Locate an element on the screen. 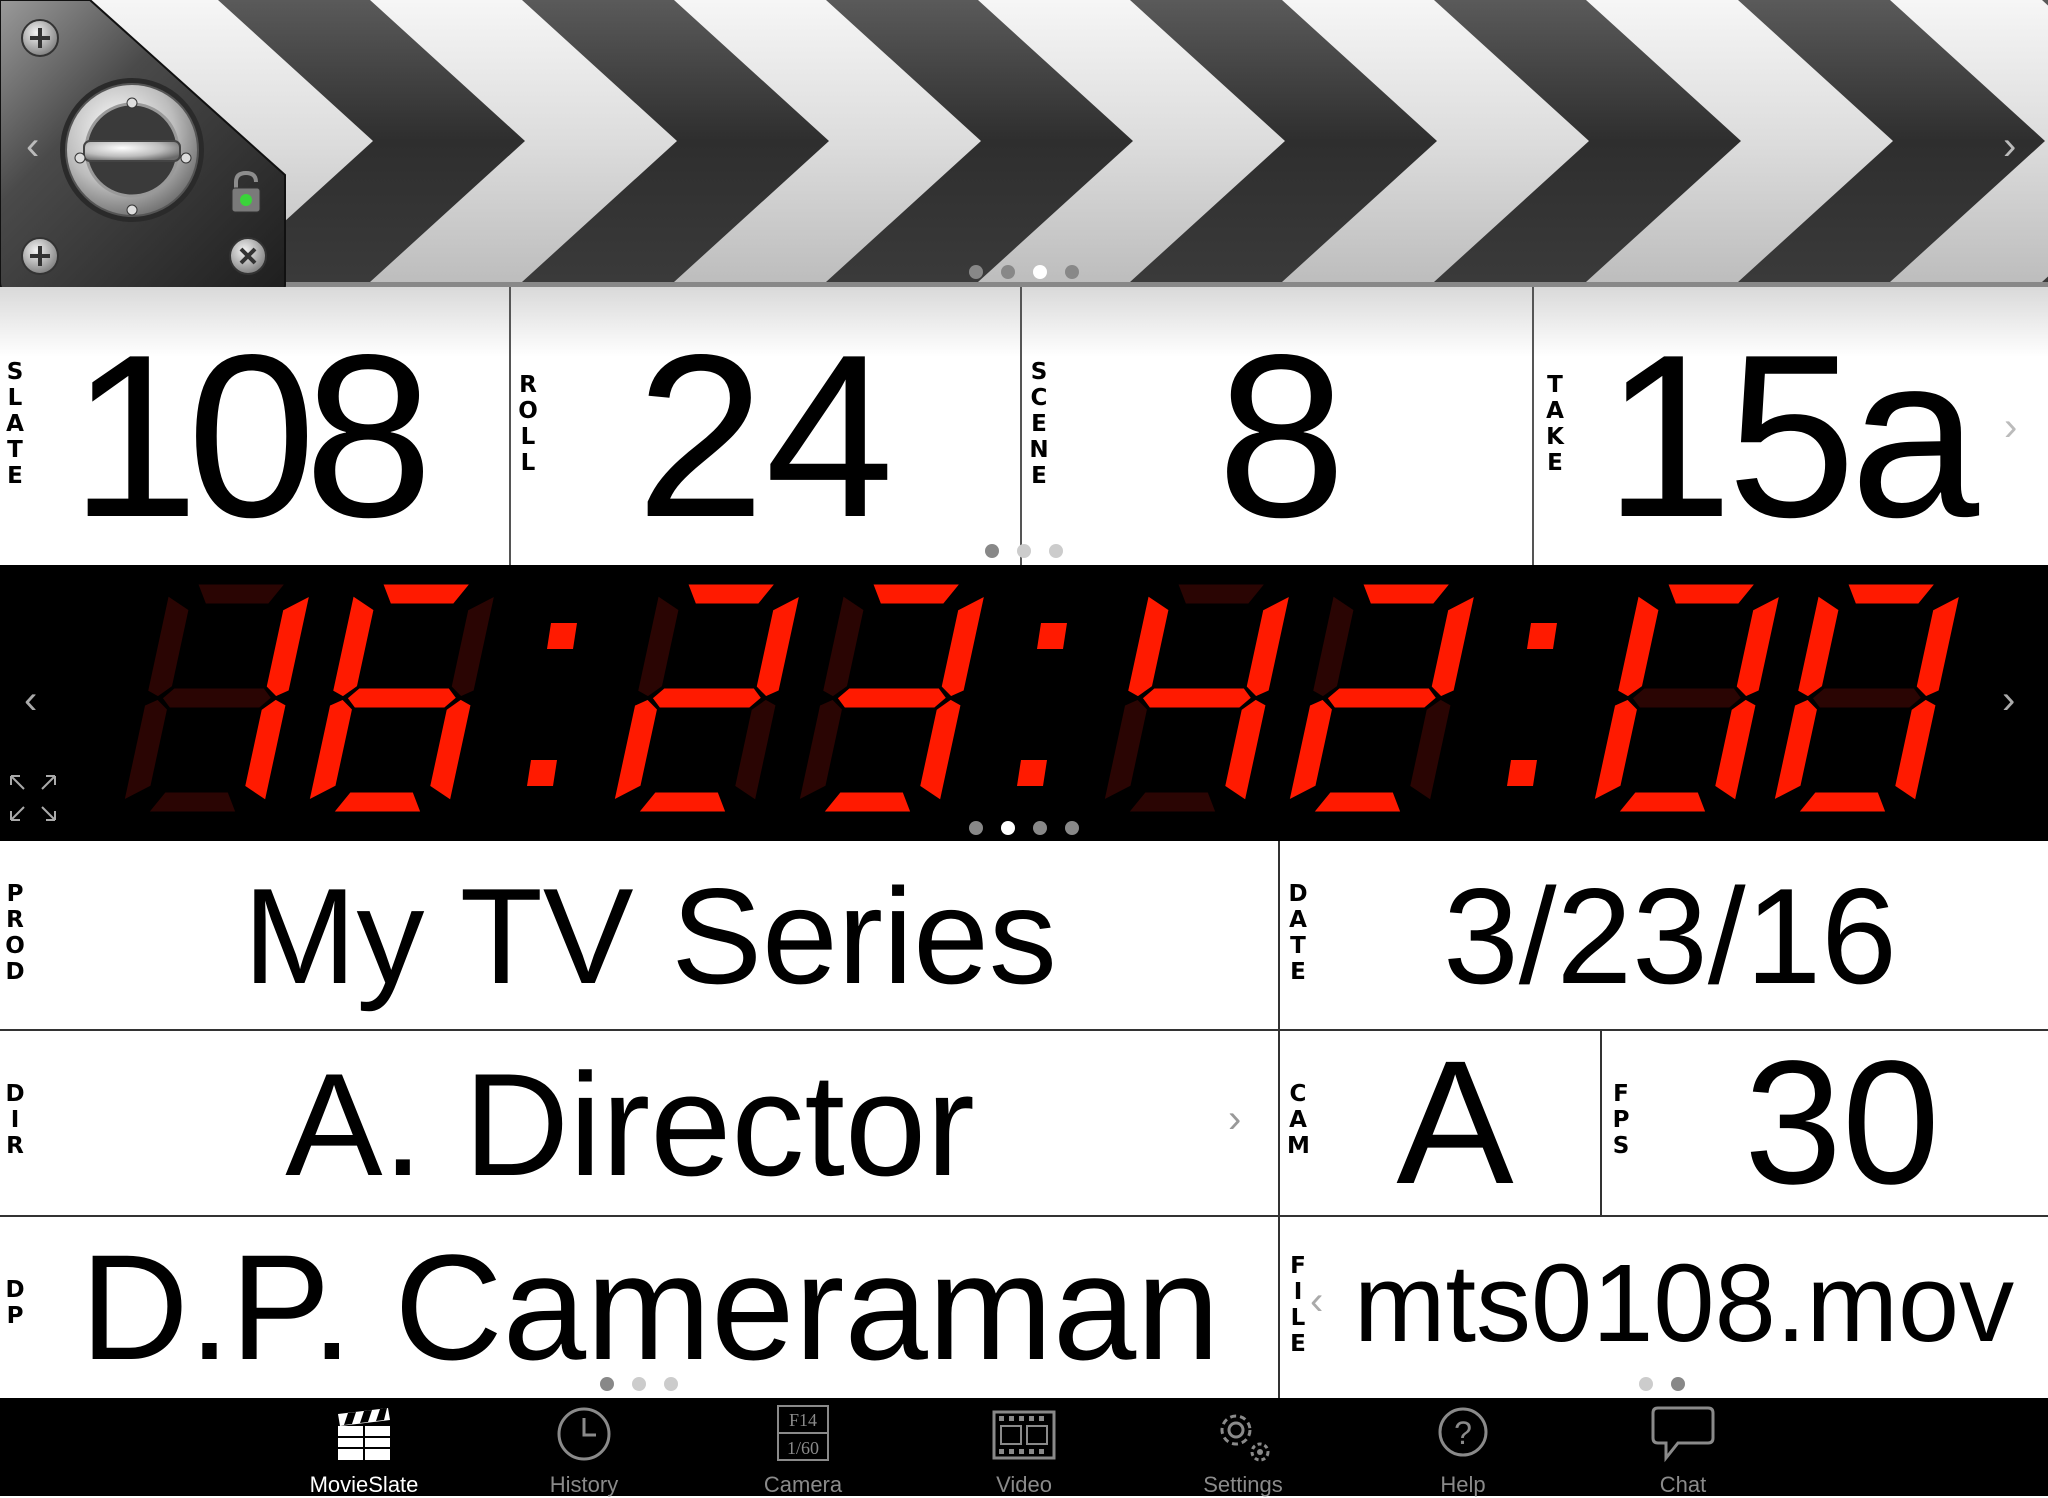  fps-field: FPS 30 is located at coordinates (1825, 1123).